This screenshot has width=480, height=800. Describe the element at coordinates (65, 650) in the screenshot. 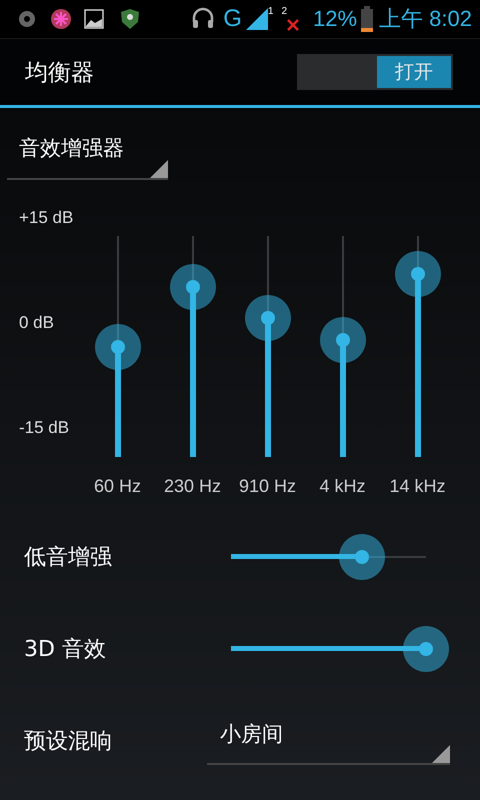

I see `setting-label: 3D 音效` at that location.